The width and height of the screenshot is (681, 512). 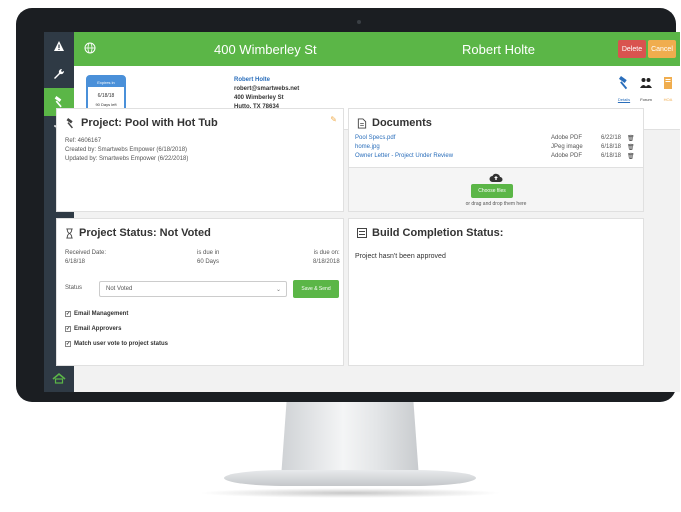 I want to click on hammer-icon, so click(x=69, y=122).